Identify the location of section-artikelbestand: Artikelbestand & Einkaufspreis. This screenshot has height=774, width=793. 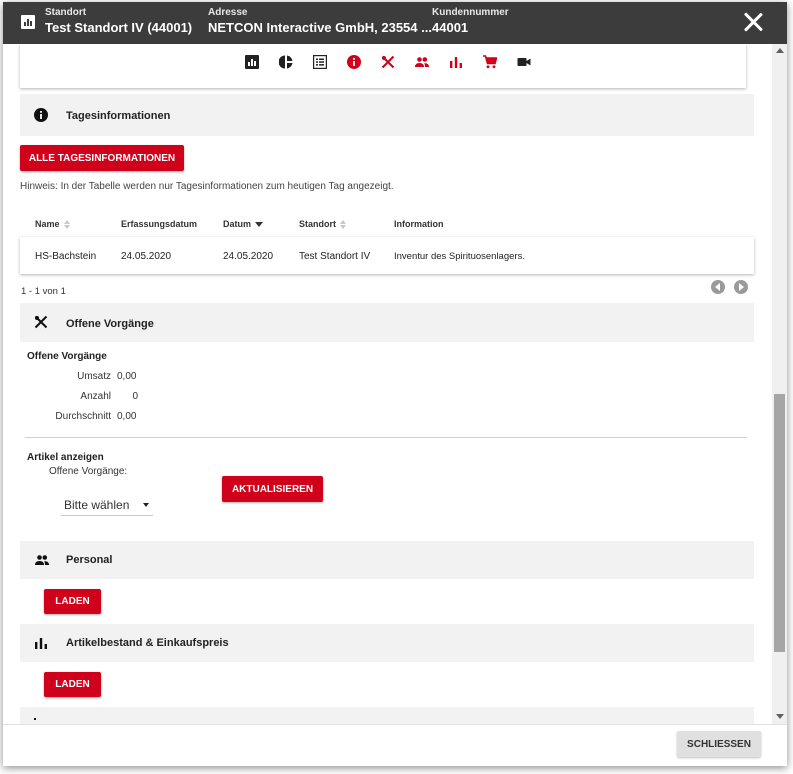
(387, 643).